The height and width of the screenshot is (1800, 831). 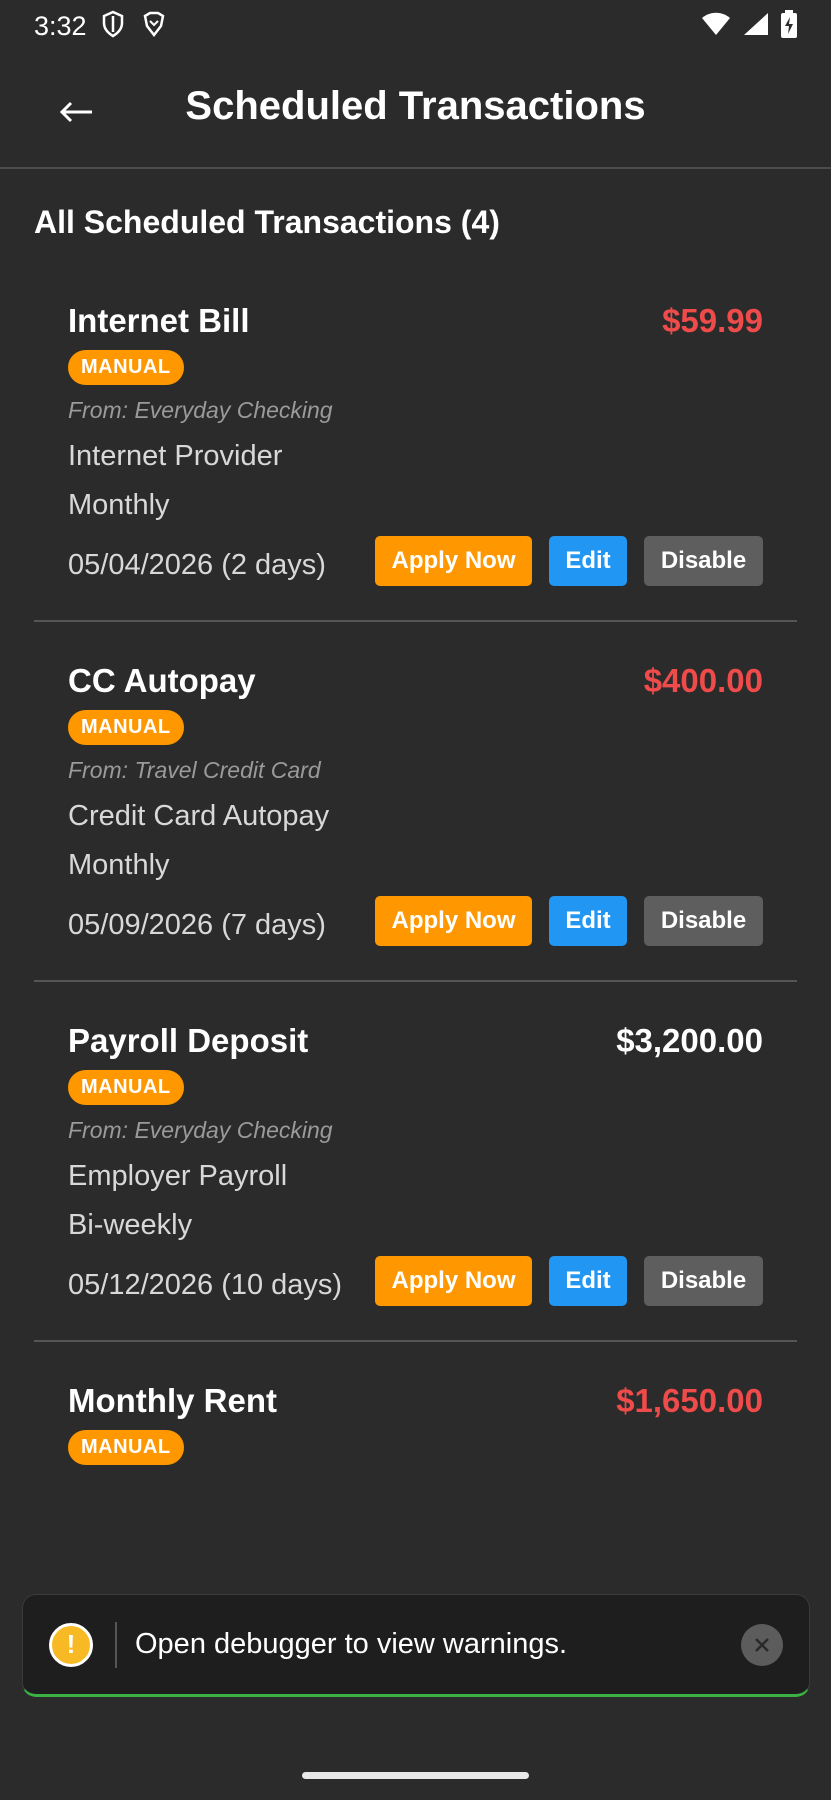 I want to click on shield-icon, so click(x=113, y=26).